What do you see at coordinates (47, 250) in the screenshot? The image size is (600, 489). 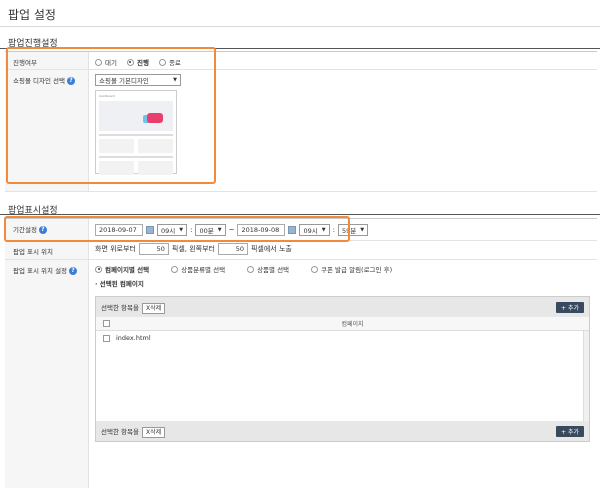 I see `position-label: 팝업 표시 위치` at bounding box center [47, 250].